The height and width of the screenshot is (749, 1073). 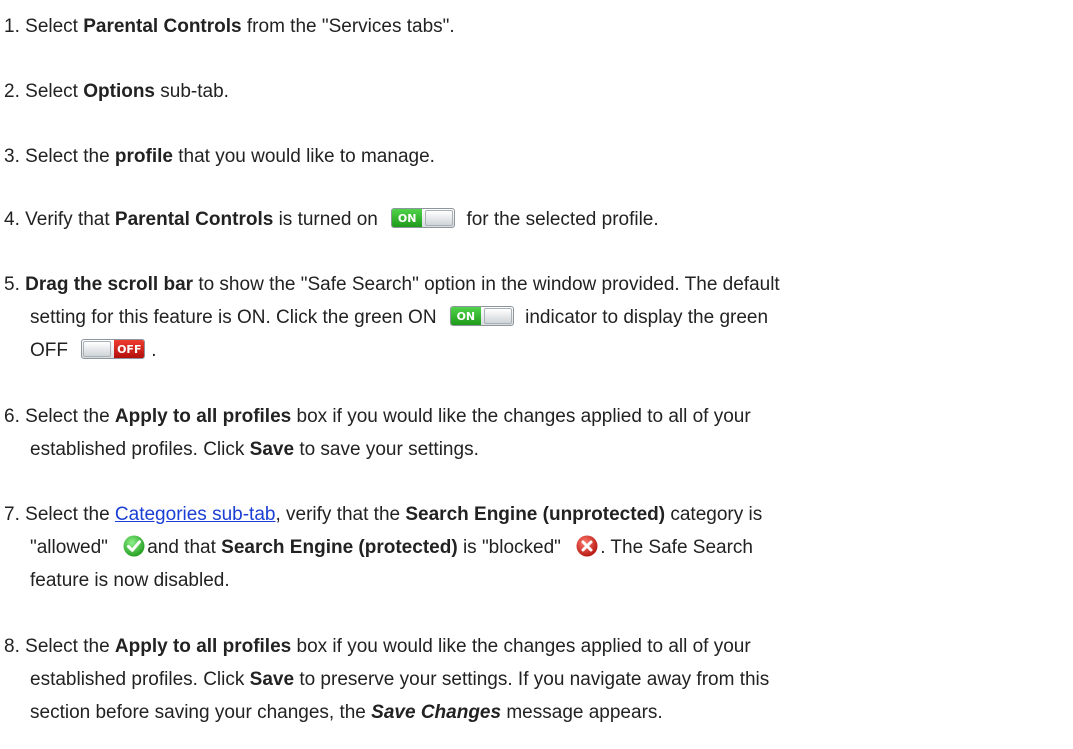 What do you see at coordinates (716, 514) in the screenshot?
I see `step-text: category is` at bounding box center [716, 514].